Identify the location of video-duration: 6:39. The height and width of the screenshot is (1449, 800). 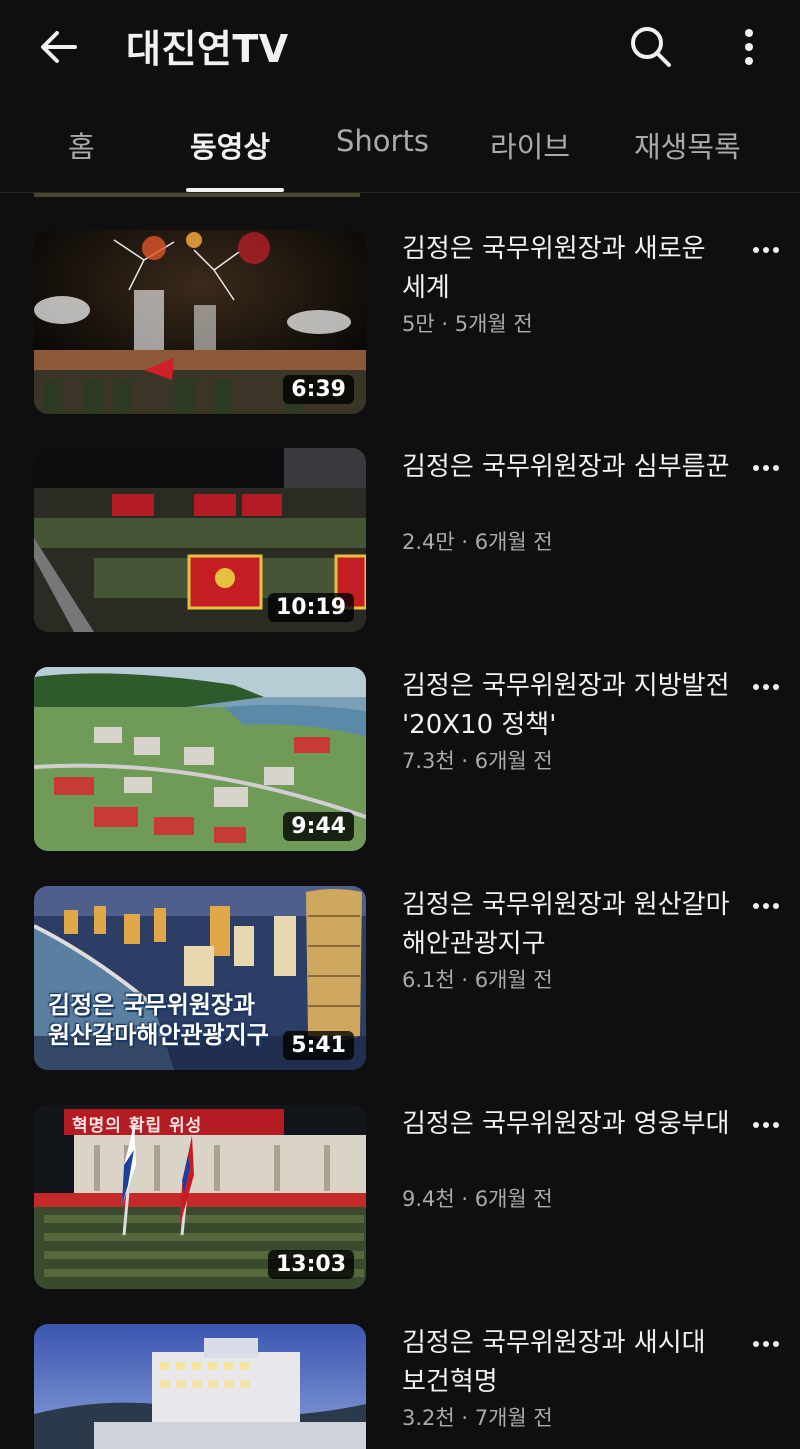
(318, 389).